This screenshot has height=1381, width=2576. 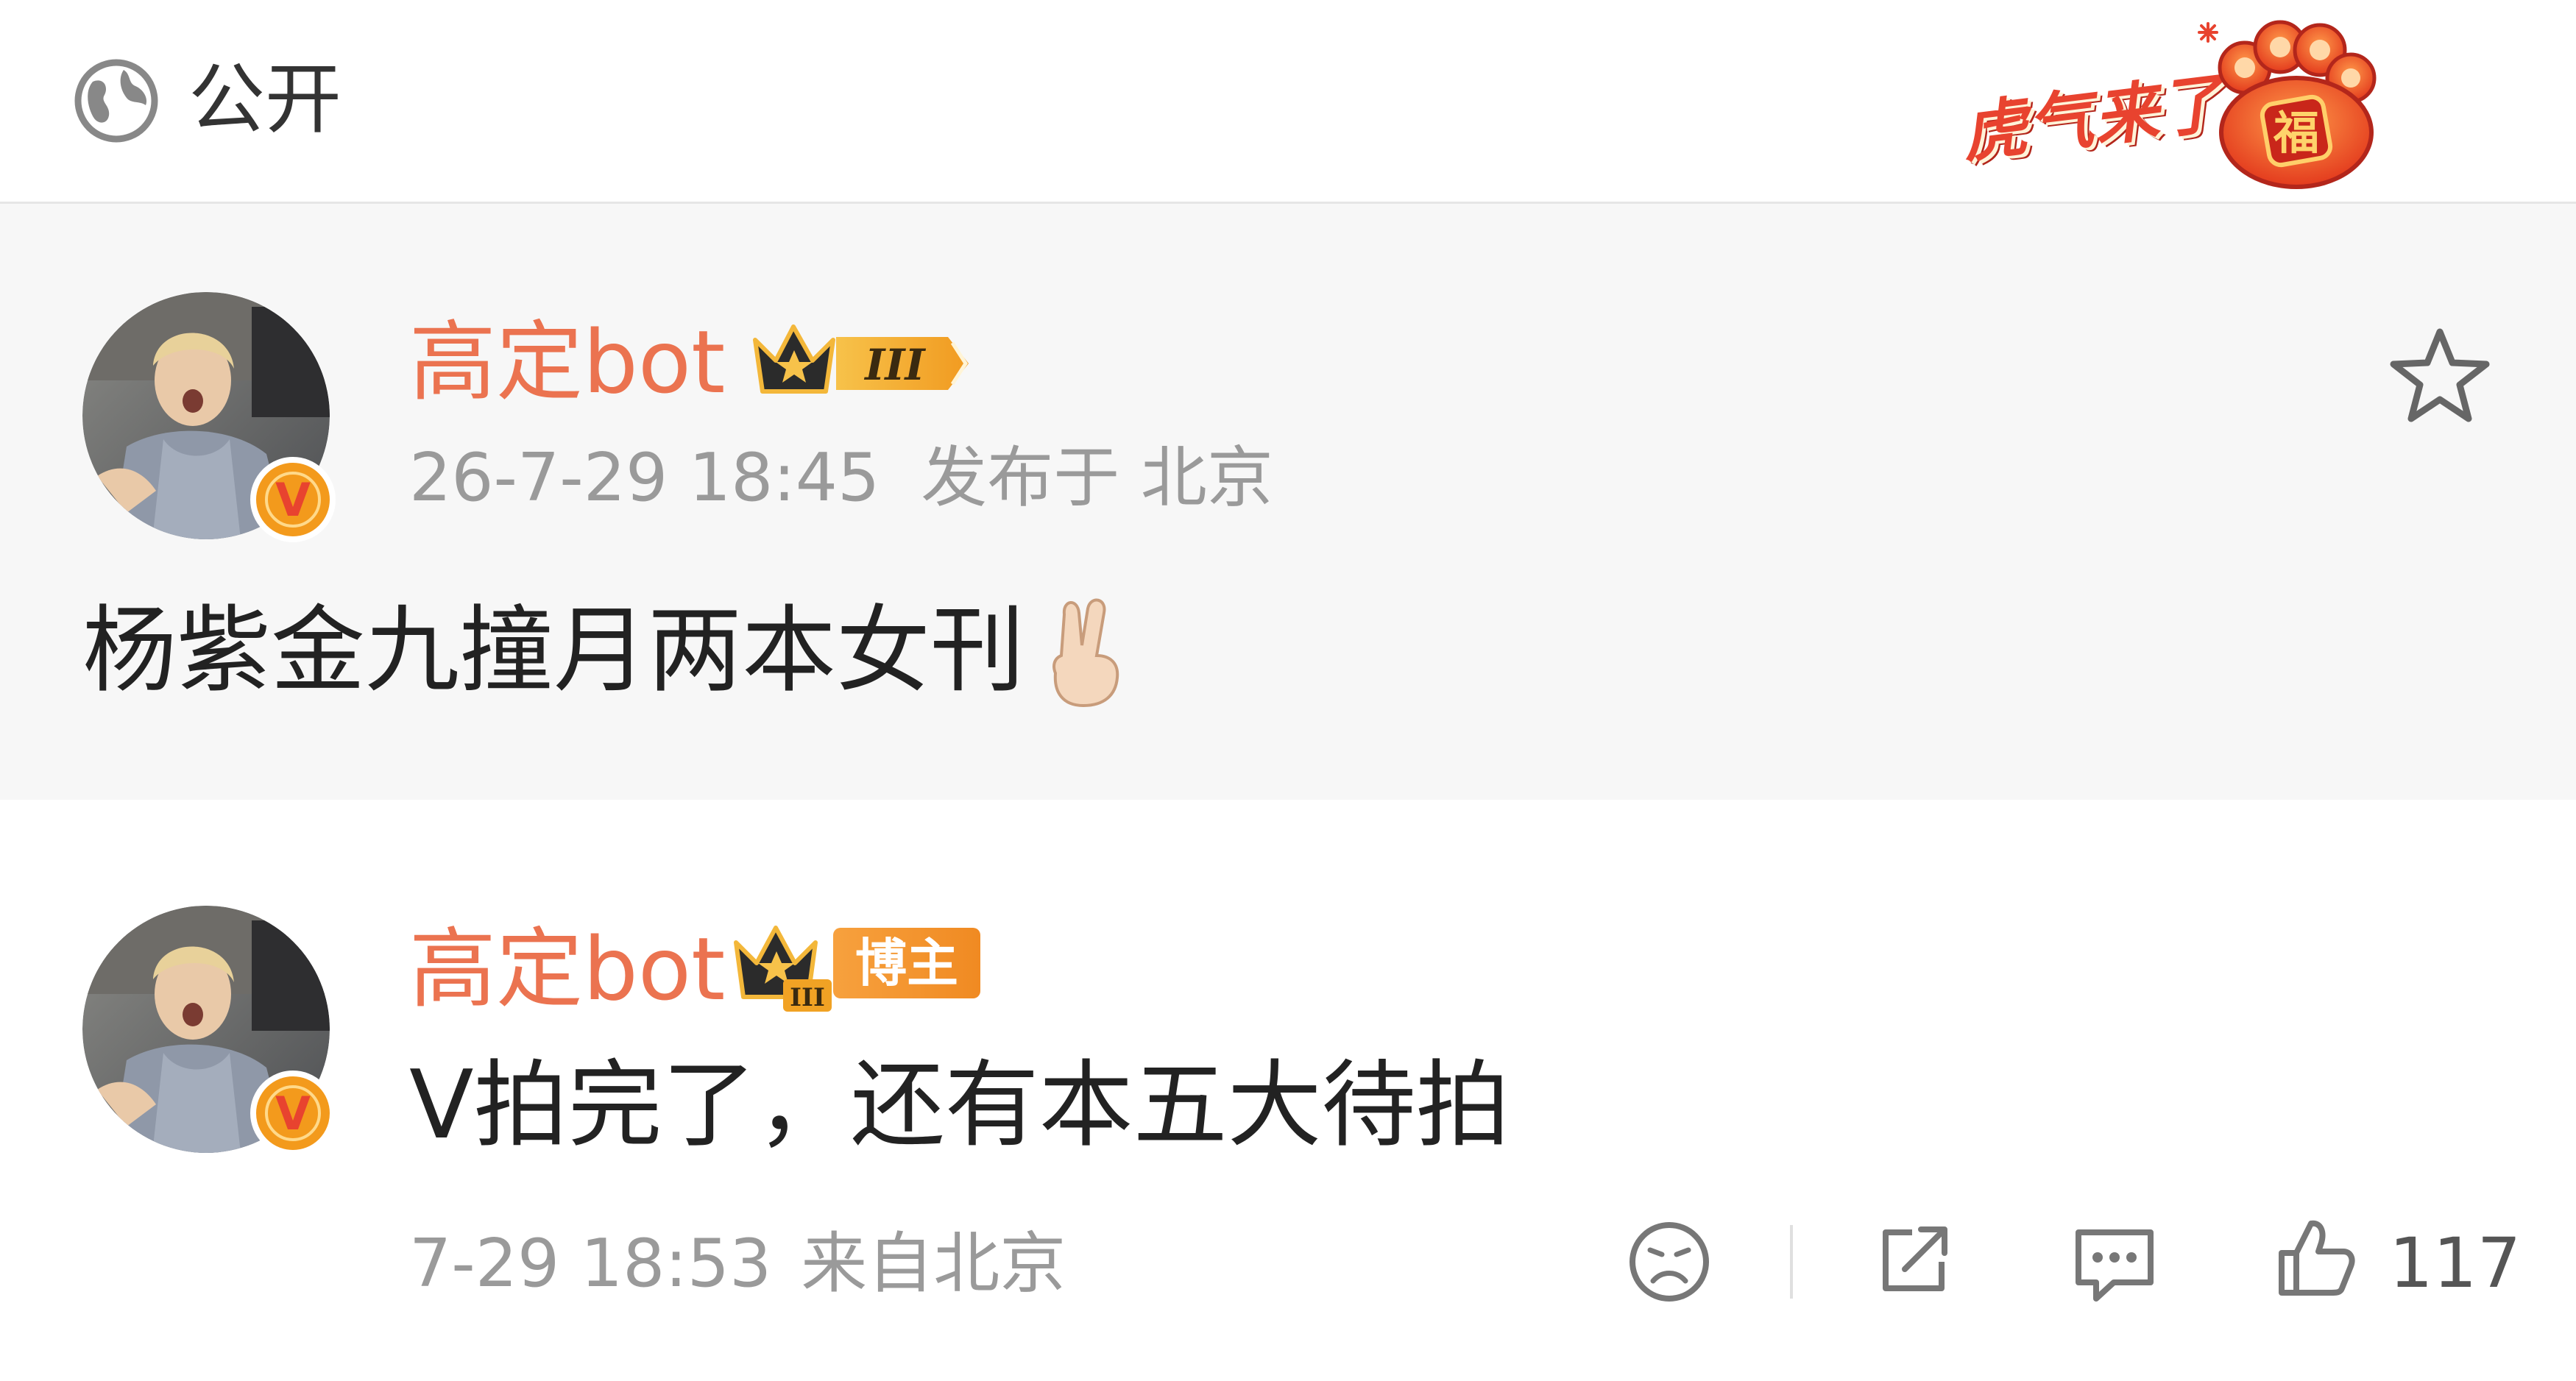 I want to click on festive-paw-char: 福, so click(x=2296, y=133).